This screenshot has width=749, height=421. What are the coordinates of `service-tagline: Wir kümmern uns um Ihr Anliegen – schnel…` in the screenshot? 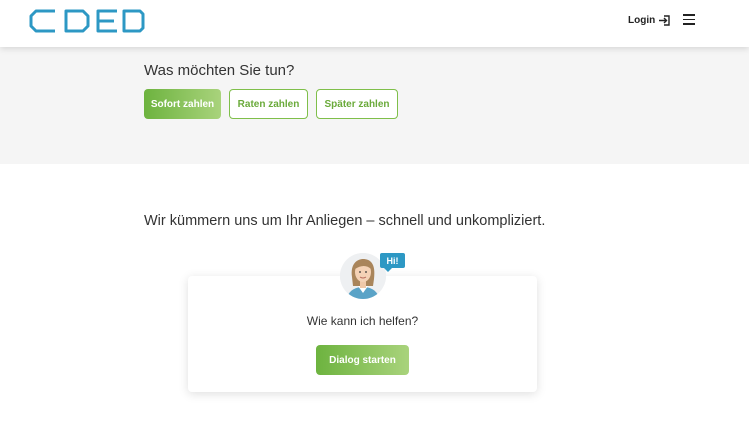 It's located at (345, 221).